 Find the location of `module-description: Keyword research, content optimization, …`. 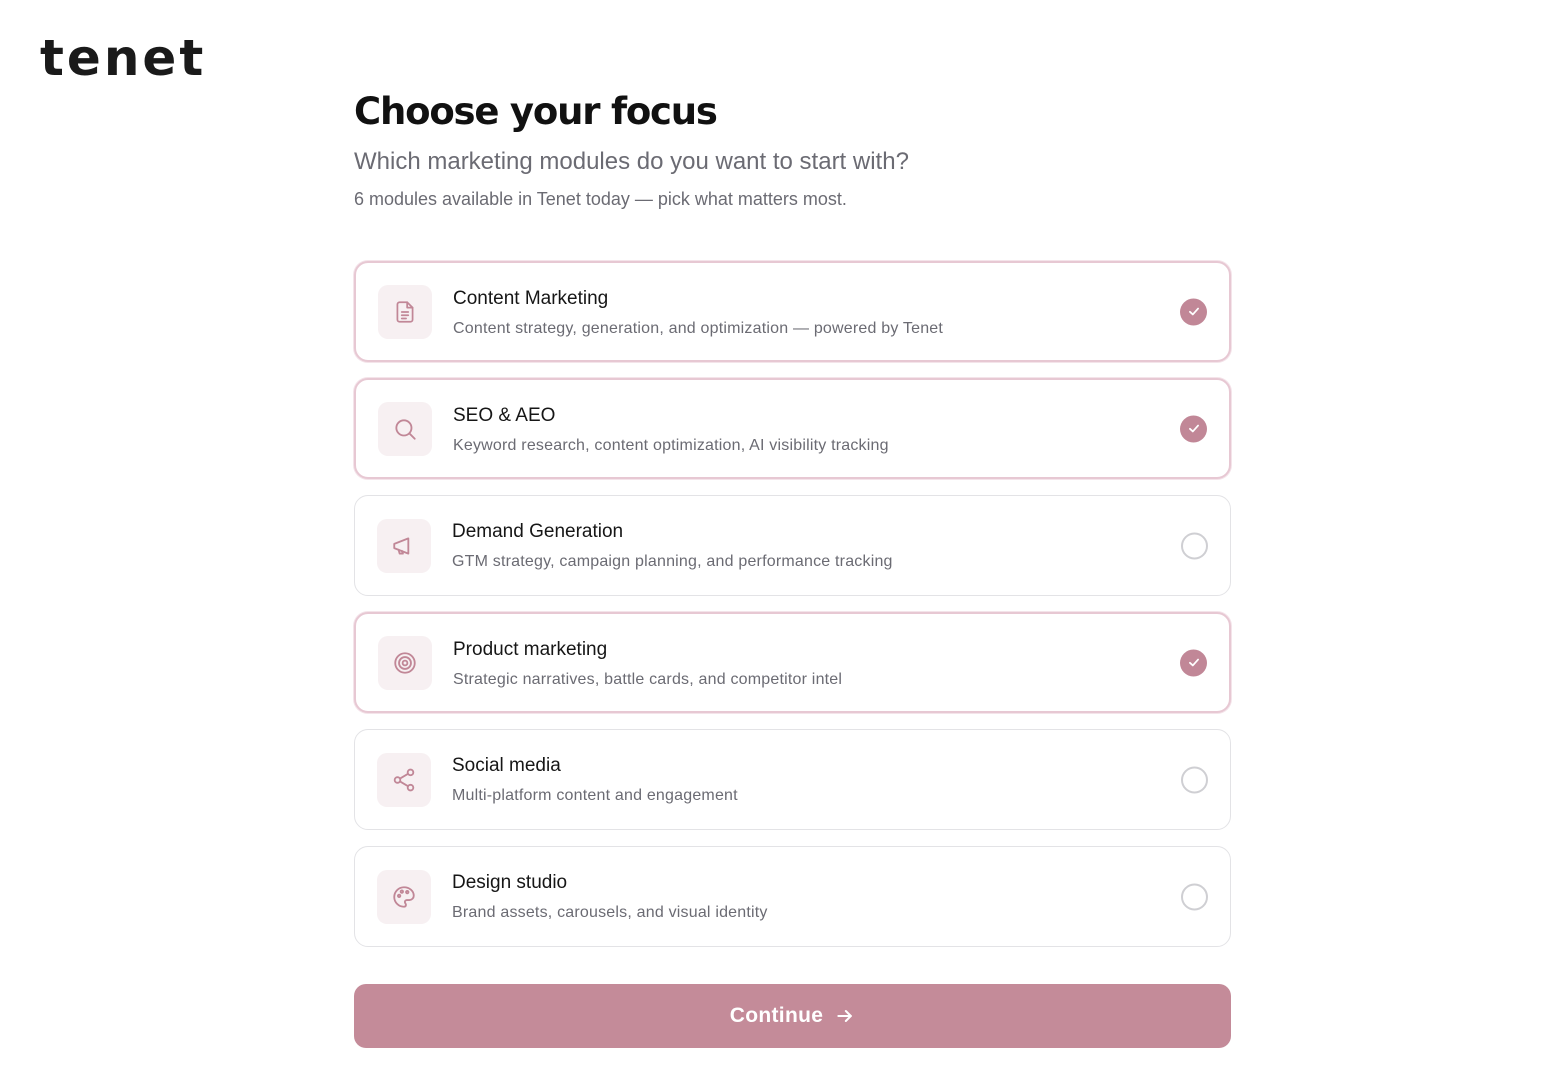

module-description: Keyword research, content optimization, … is located at coordinates (671, 445).